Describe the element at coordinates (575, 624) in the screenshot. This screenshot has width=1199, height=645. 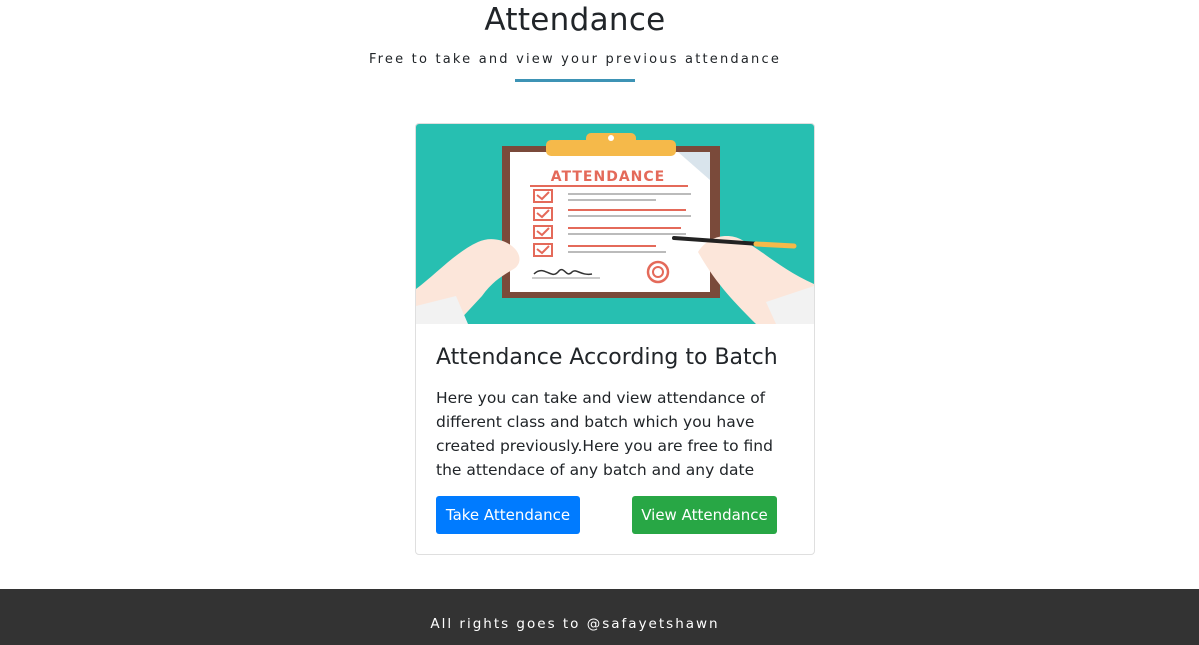
I see `footer-credit: All rights goes to @safayetshawn` at that location.